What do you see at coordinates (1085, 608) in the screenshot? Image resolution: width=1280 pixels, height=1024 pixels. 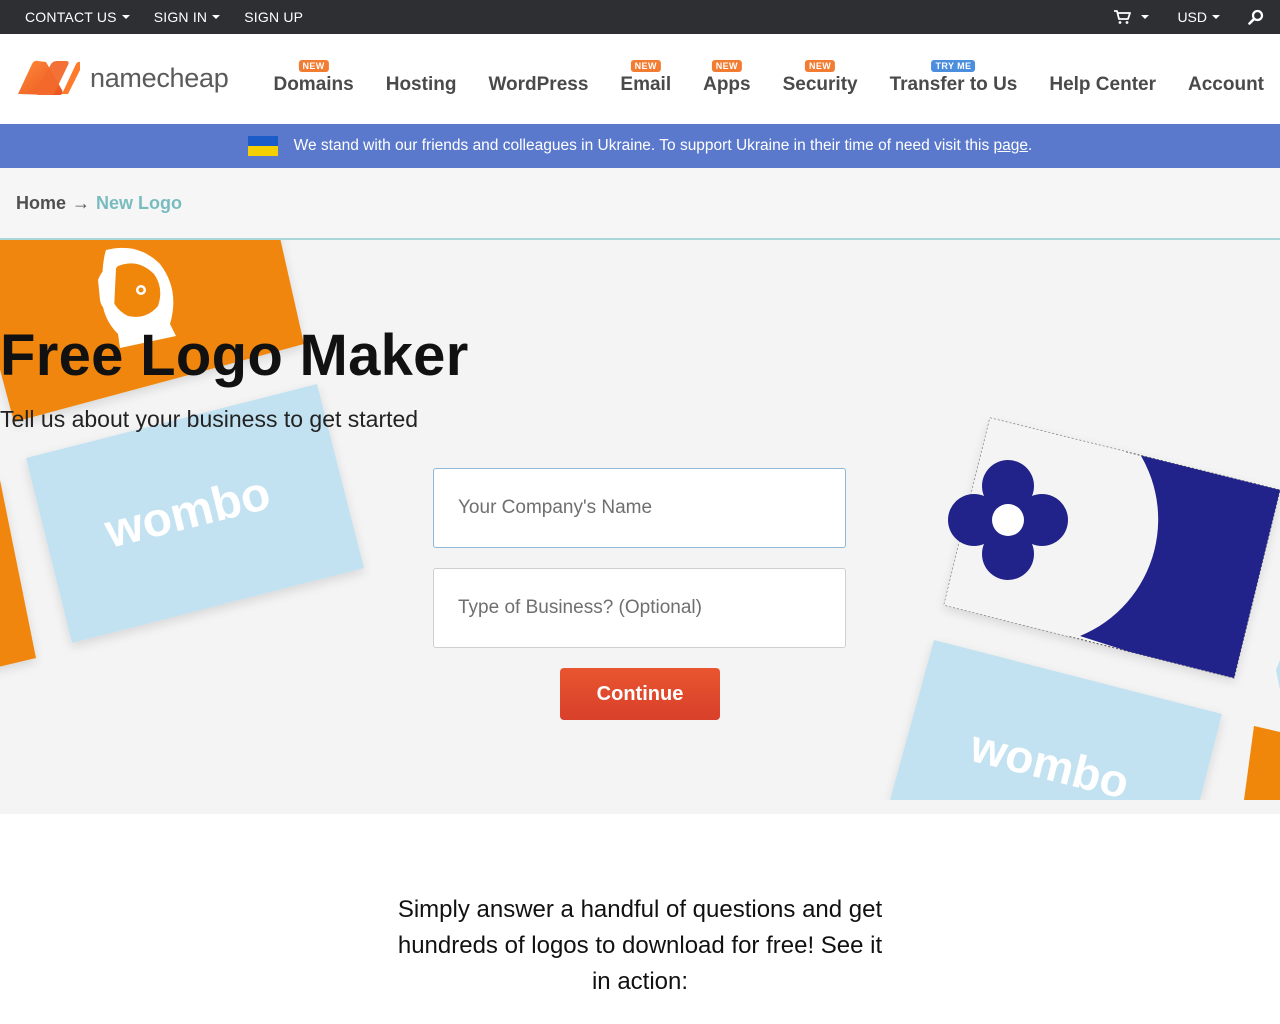 I see `decorative-cards-right: wombo` at bounding box center [1085, 608].